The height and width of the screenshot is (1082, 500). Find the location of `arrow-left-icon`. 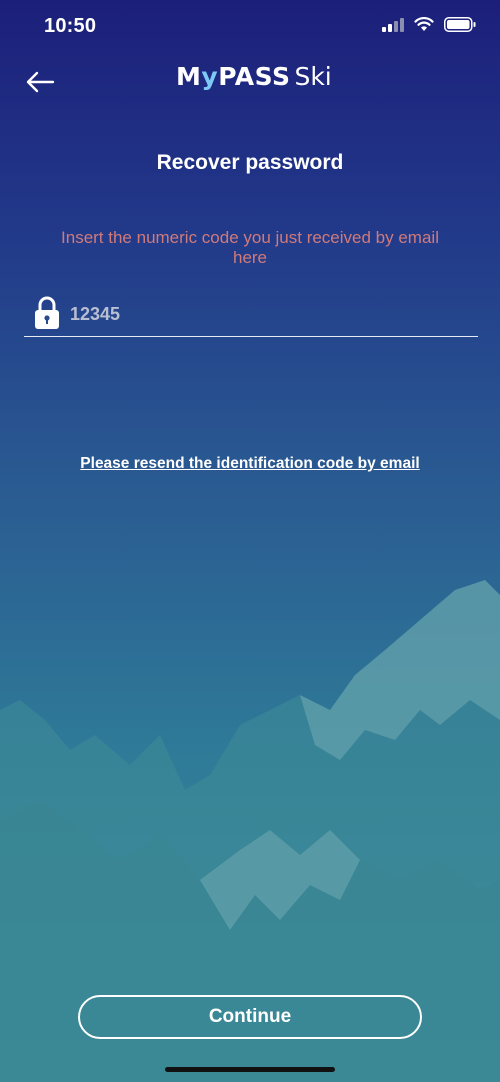

arrow-left-icon is located at coordinates (40, 82).